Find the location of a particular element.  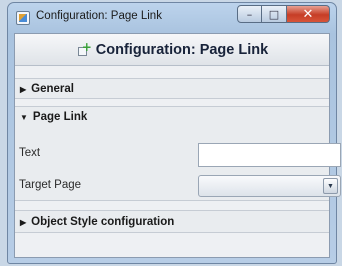

minimize-icon: – is located at coordinates (249, 14).